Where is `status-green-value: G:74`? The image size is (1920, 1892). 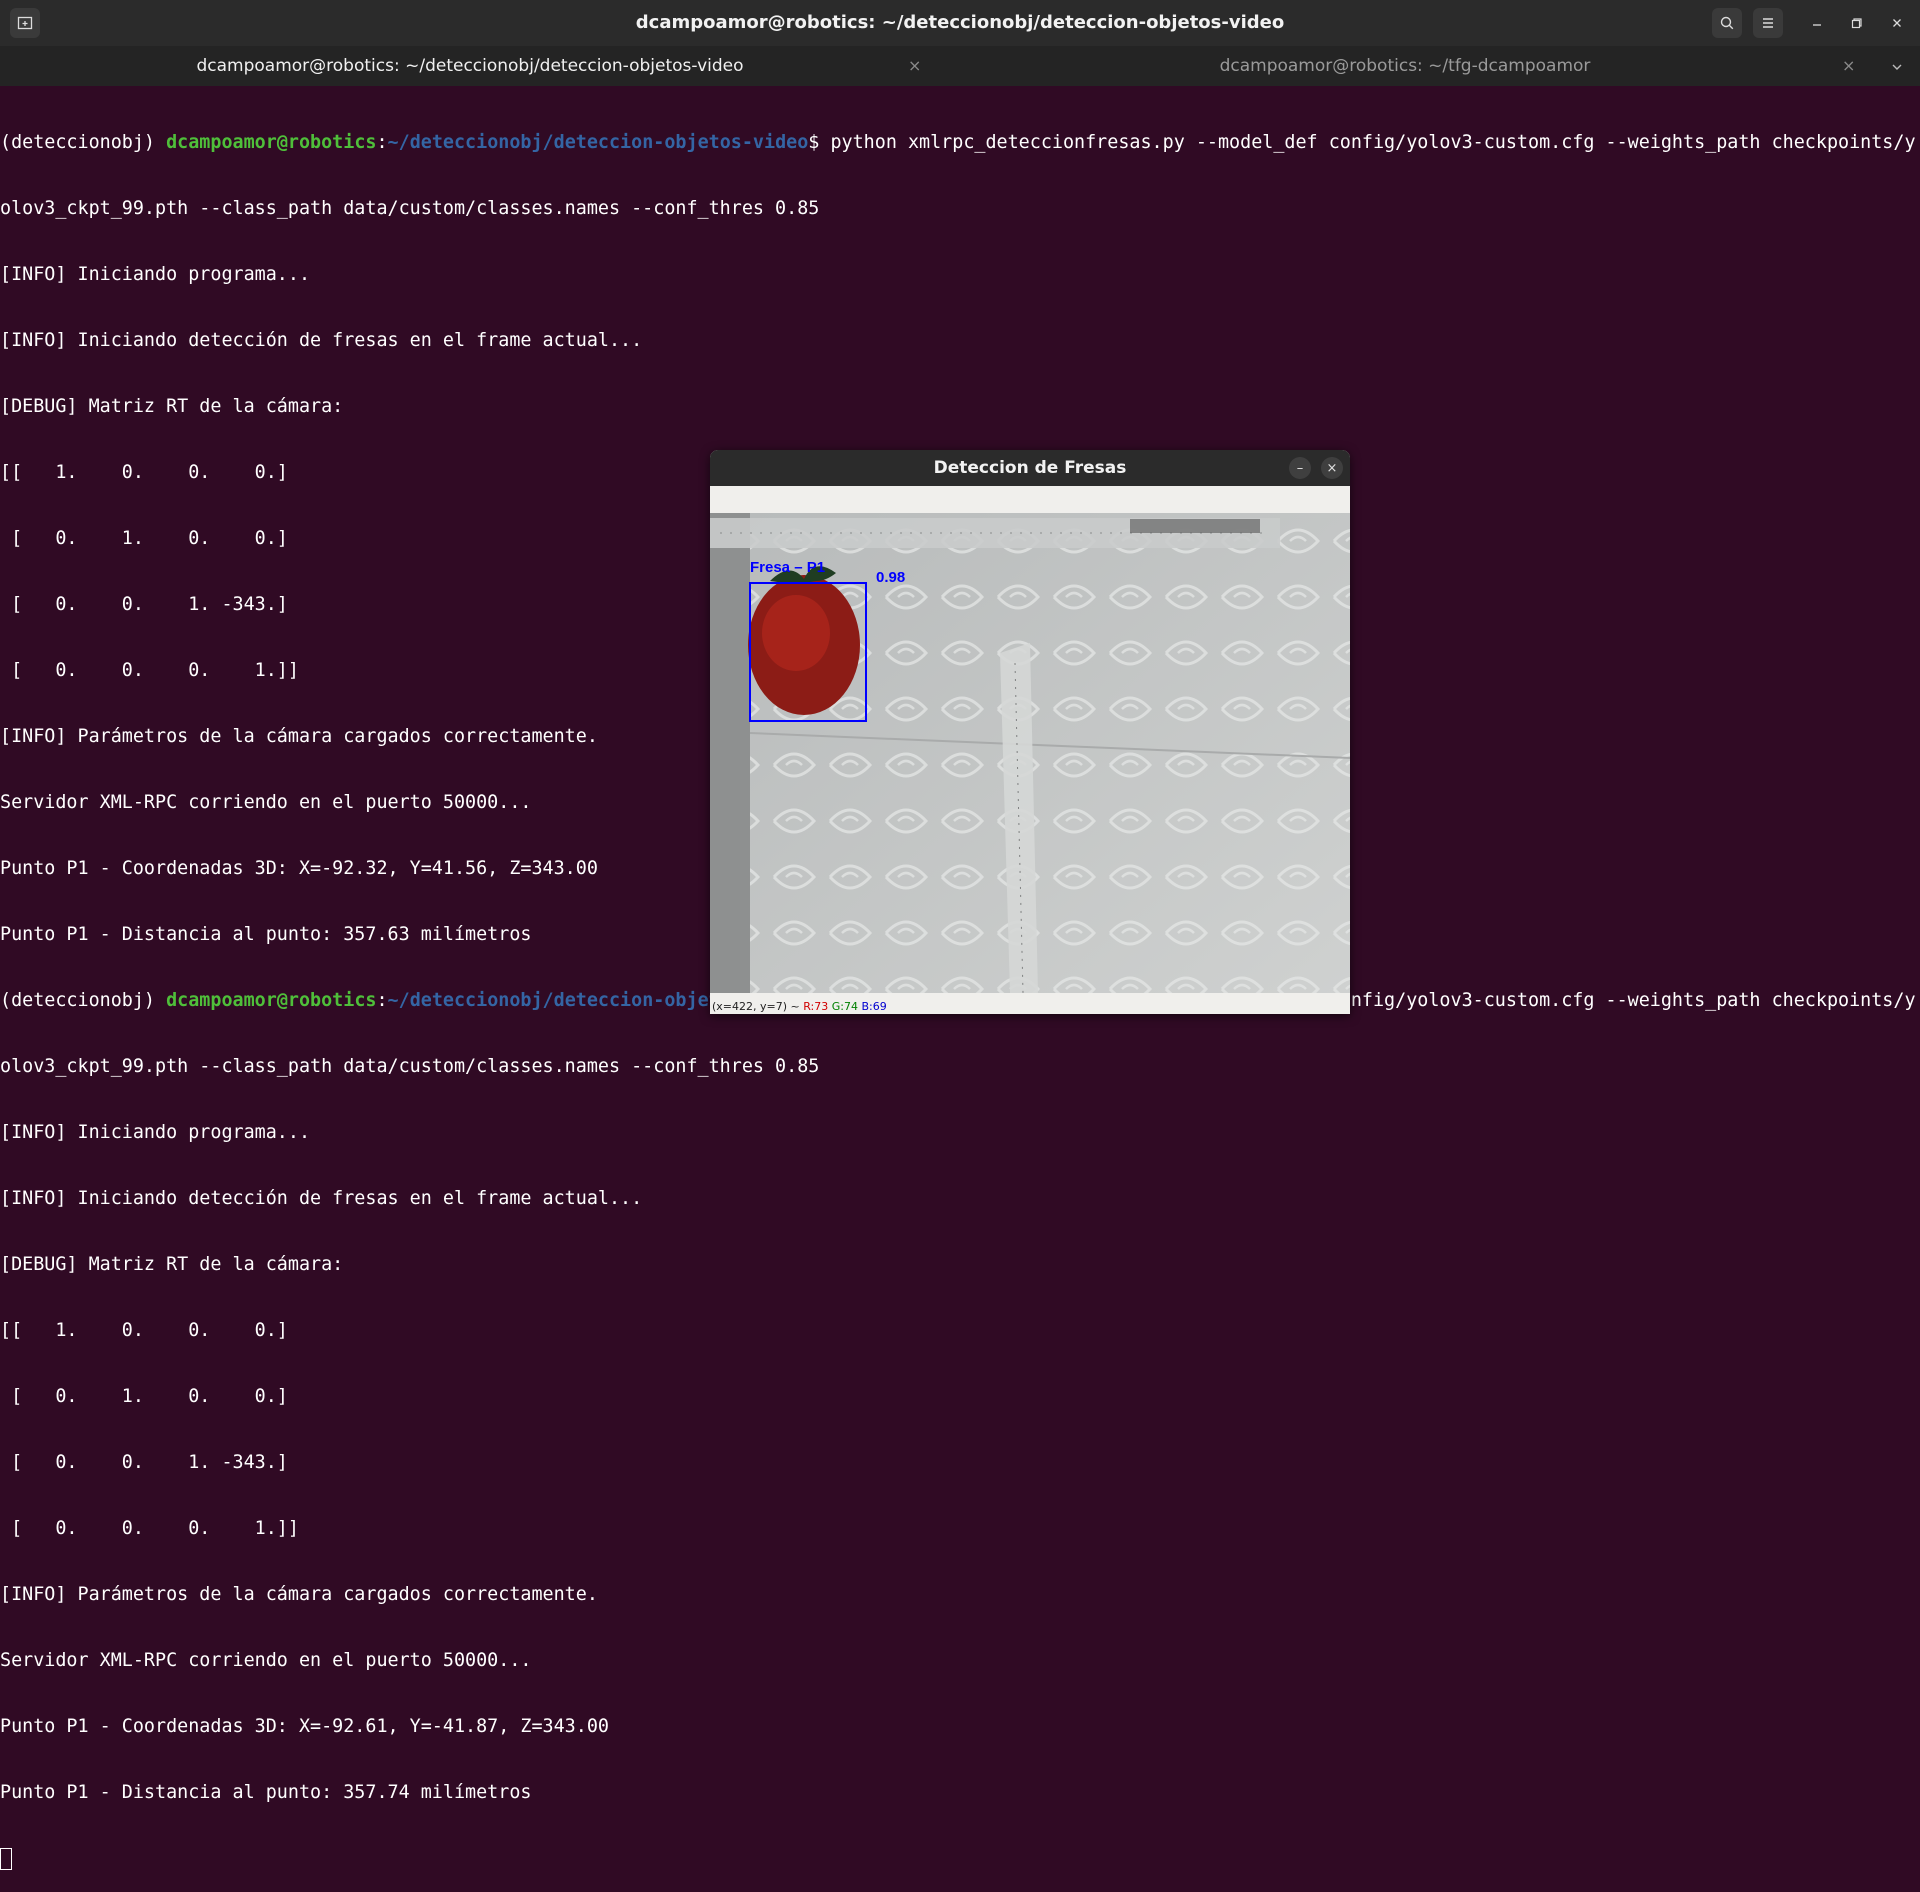
status-green-value: G:74 is located at coordinates (844, 1006).